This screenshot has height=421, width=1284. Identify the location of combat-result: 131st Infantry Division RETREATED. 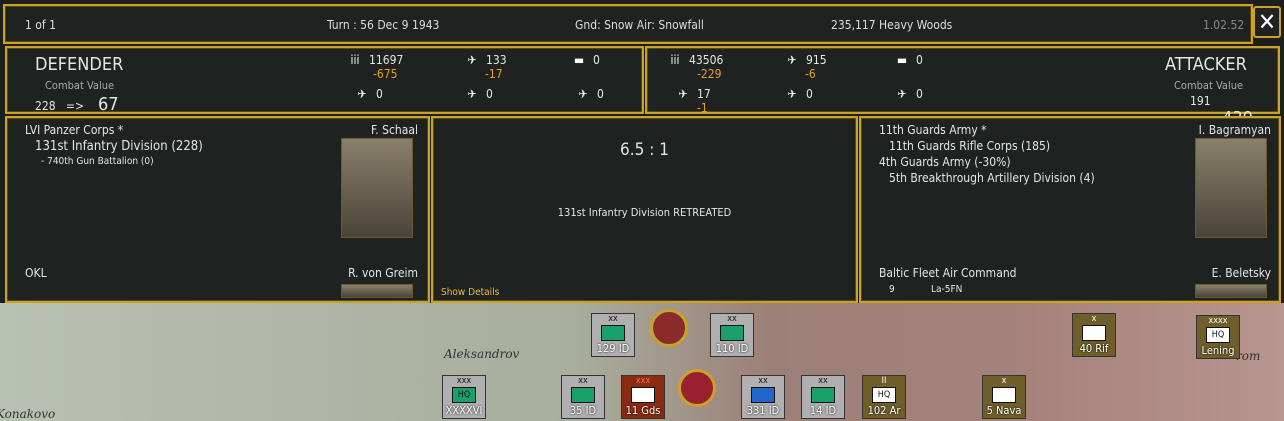
(644, 212).